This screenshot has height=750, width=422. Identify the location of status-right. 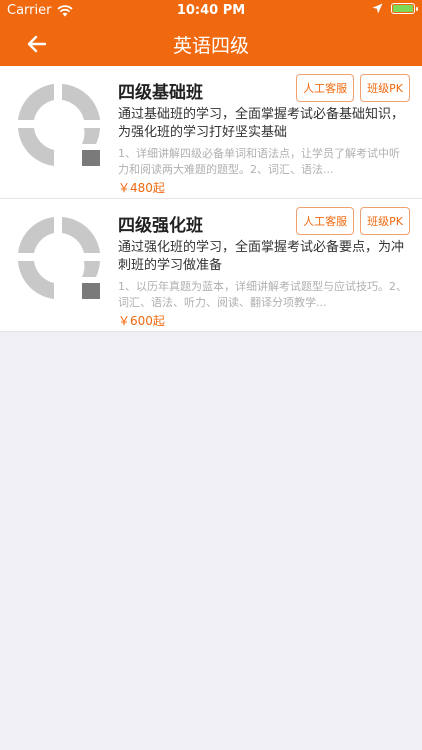
(395, 8).